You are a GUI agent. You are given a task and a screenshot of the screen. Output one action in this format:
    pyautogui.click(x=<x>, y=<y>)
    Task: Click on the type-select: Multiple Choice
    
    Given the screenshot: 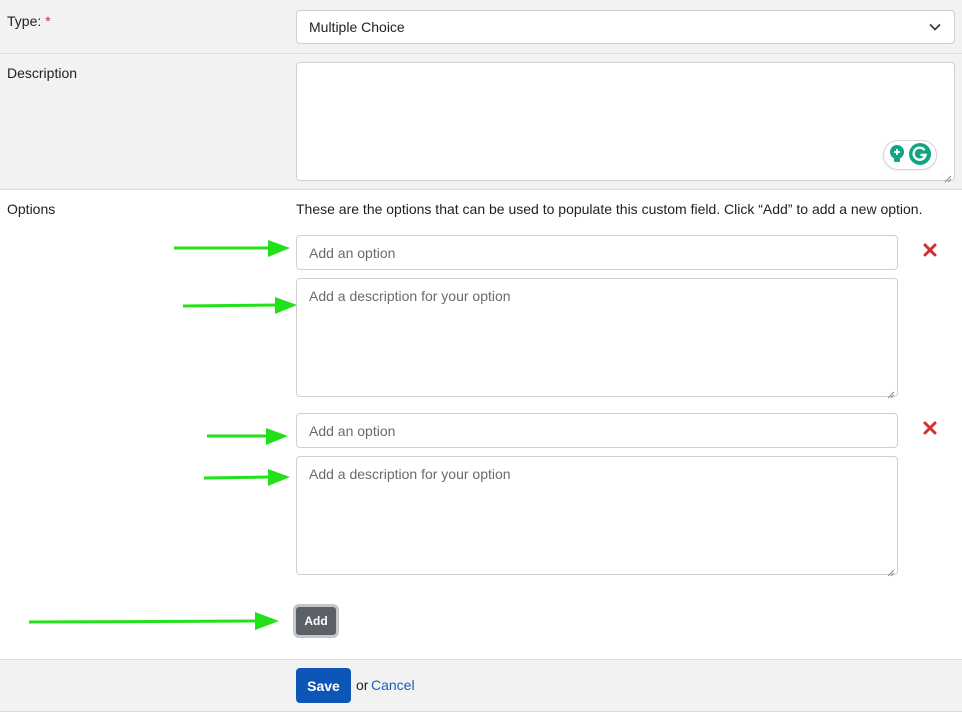 What is the action you would take?
    pyautogui.click(x=625, y=27)
    